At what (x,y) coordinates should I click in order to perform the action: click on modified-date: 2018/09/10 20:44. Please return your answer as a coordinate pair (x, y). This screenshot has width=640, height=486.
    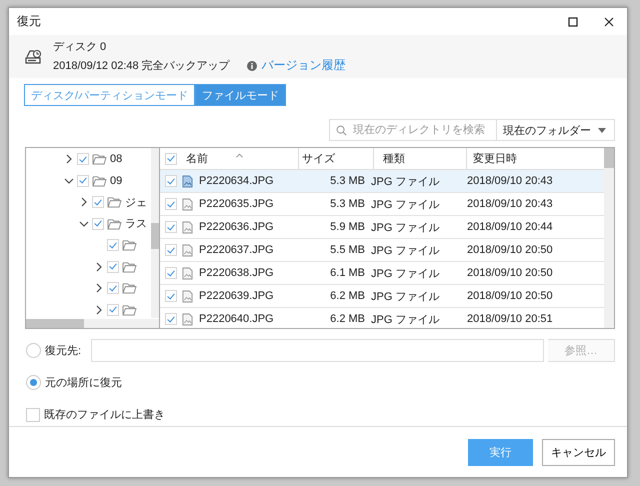
    Looking at the image, I should click on (510, 227).